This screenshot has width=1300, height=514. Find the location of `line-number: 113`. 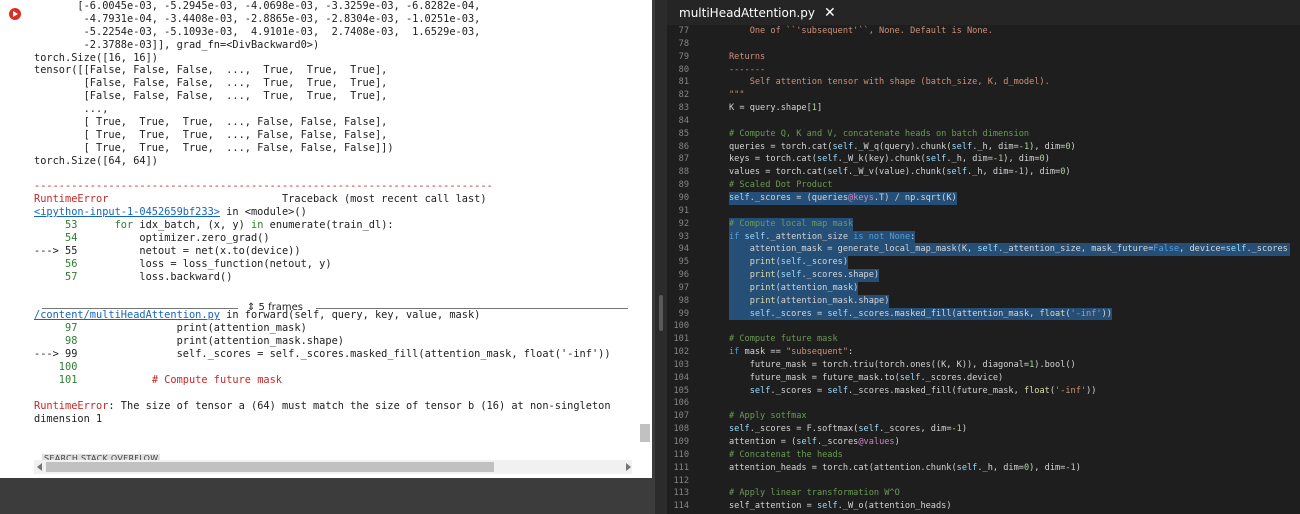

line-number: 113 is located at coordinates (681, 493).